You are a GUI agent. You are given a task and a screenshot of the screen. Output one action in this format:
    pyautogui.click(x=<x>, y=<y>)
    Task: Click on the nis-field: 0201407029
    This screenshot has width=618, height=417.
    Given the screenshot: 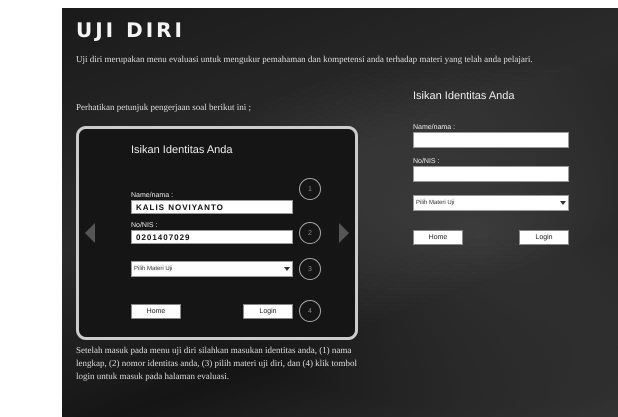 What is the action you would take?
    pyautogui.click(x=212, y=237)
    